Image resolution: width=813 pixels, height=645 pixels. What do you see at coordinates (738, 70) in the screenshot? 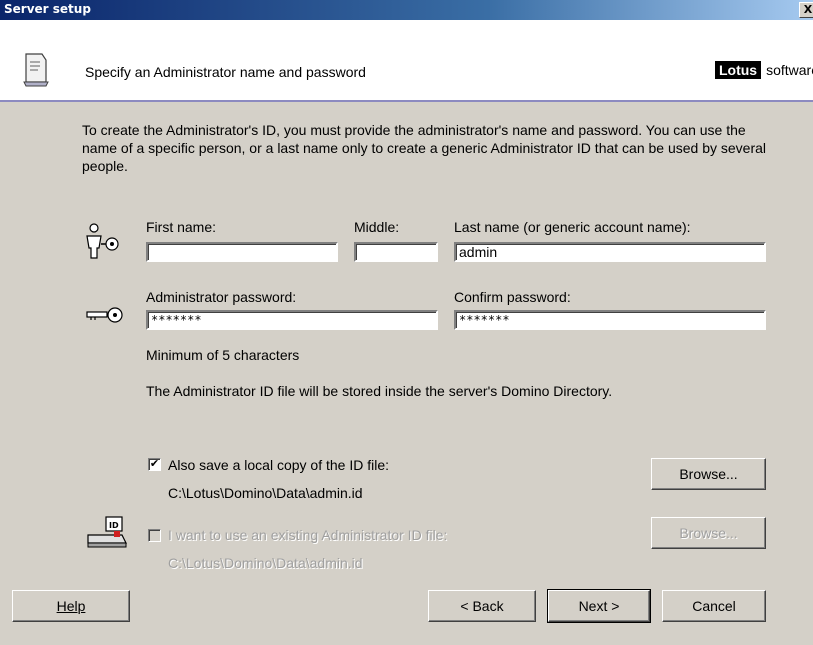
I see `brand-box: Lotus` at bounding box center [738, 70].